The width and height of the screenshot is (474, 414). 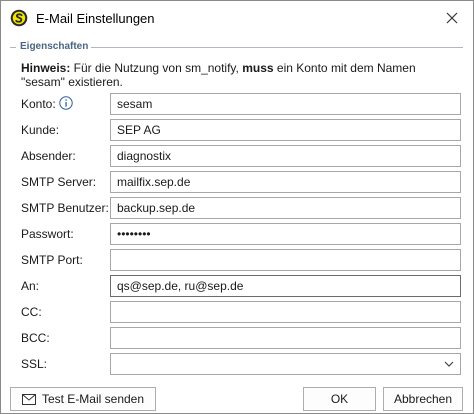 I want to click on title-bar: E-Mail Einstellungen, so click(x=237, y=18).